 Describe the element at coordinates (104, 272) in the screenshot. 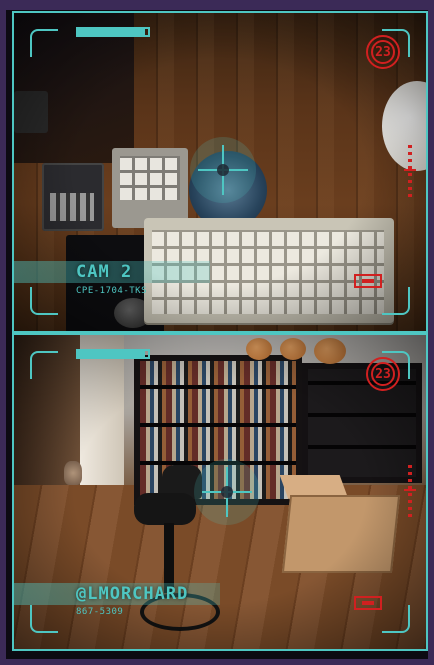

I see `camera-title: CAM 2` at that location.